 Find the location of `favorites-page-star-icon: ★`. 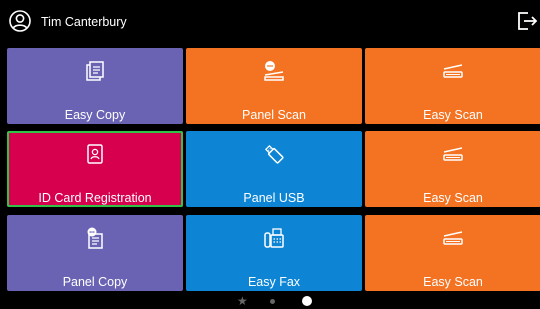

favorites-page-star-icon: ★ is located at coordinates (242, 301).